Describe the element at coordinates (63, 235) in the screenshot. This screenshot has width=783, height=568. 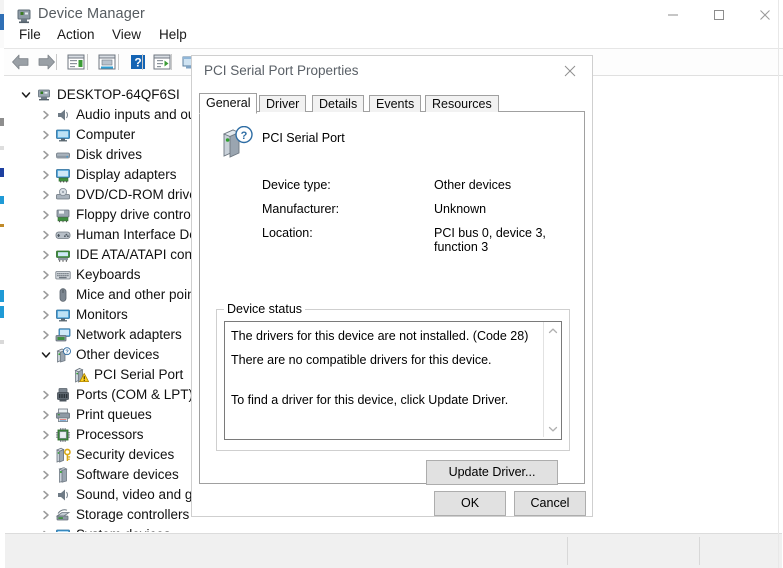
I see `hid-icon` at that location.